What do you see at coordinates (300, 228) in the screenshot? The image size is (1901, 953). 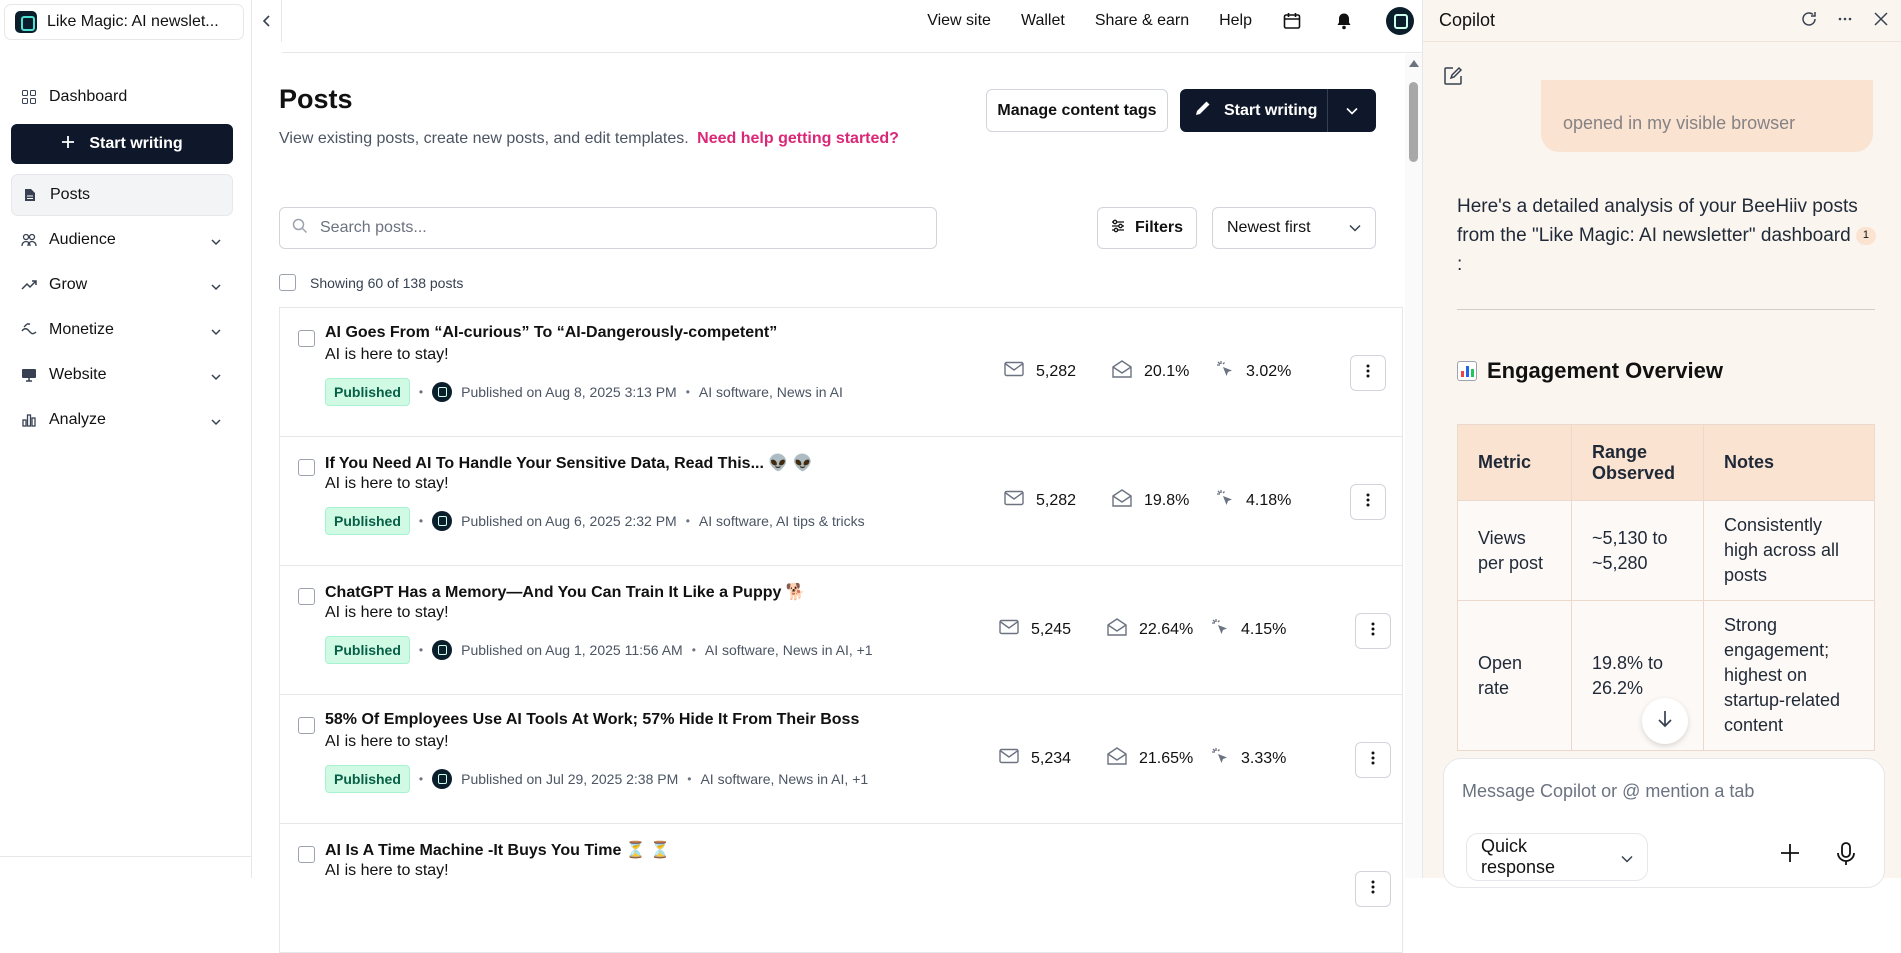 I see `search-icon` at bounding box center [300, 228].